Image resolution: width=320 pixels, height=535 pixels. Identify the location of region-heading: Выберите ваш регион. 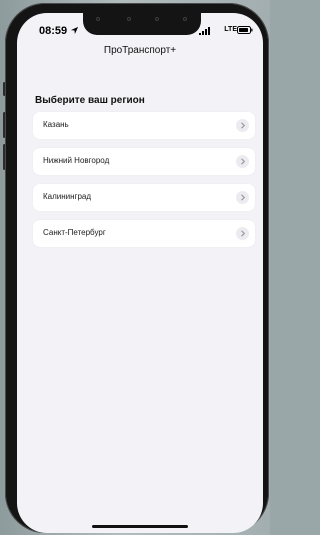
(90, 100).